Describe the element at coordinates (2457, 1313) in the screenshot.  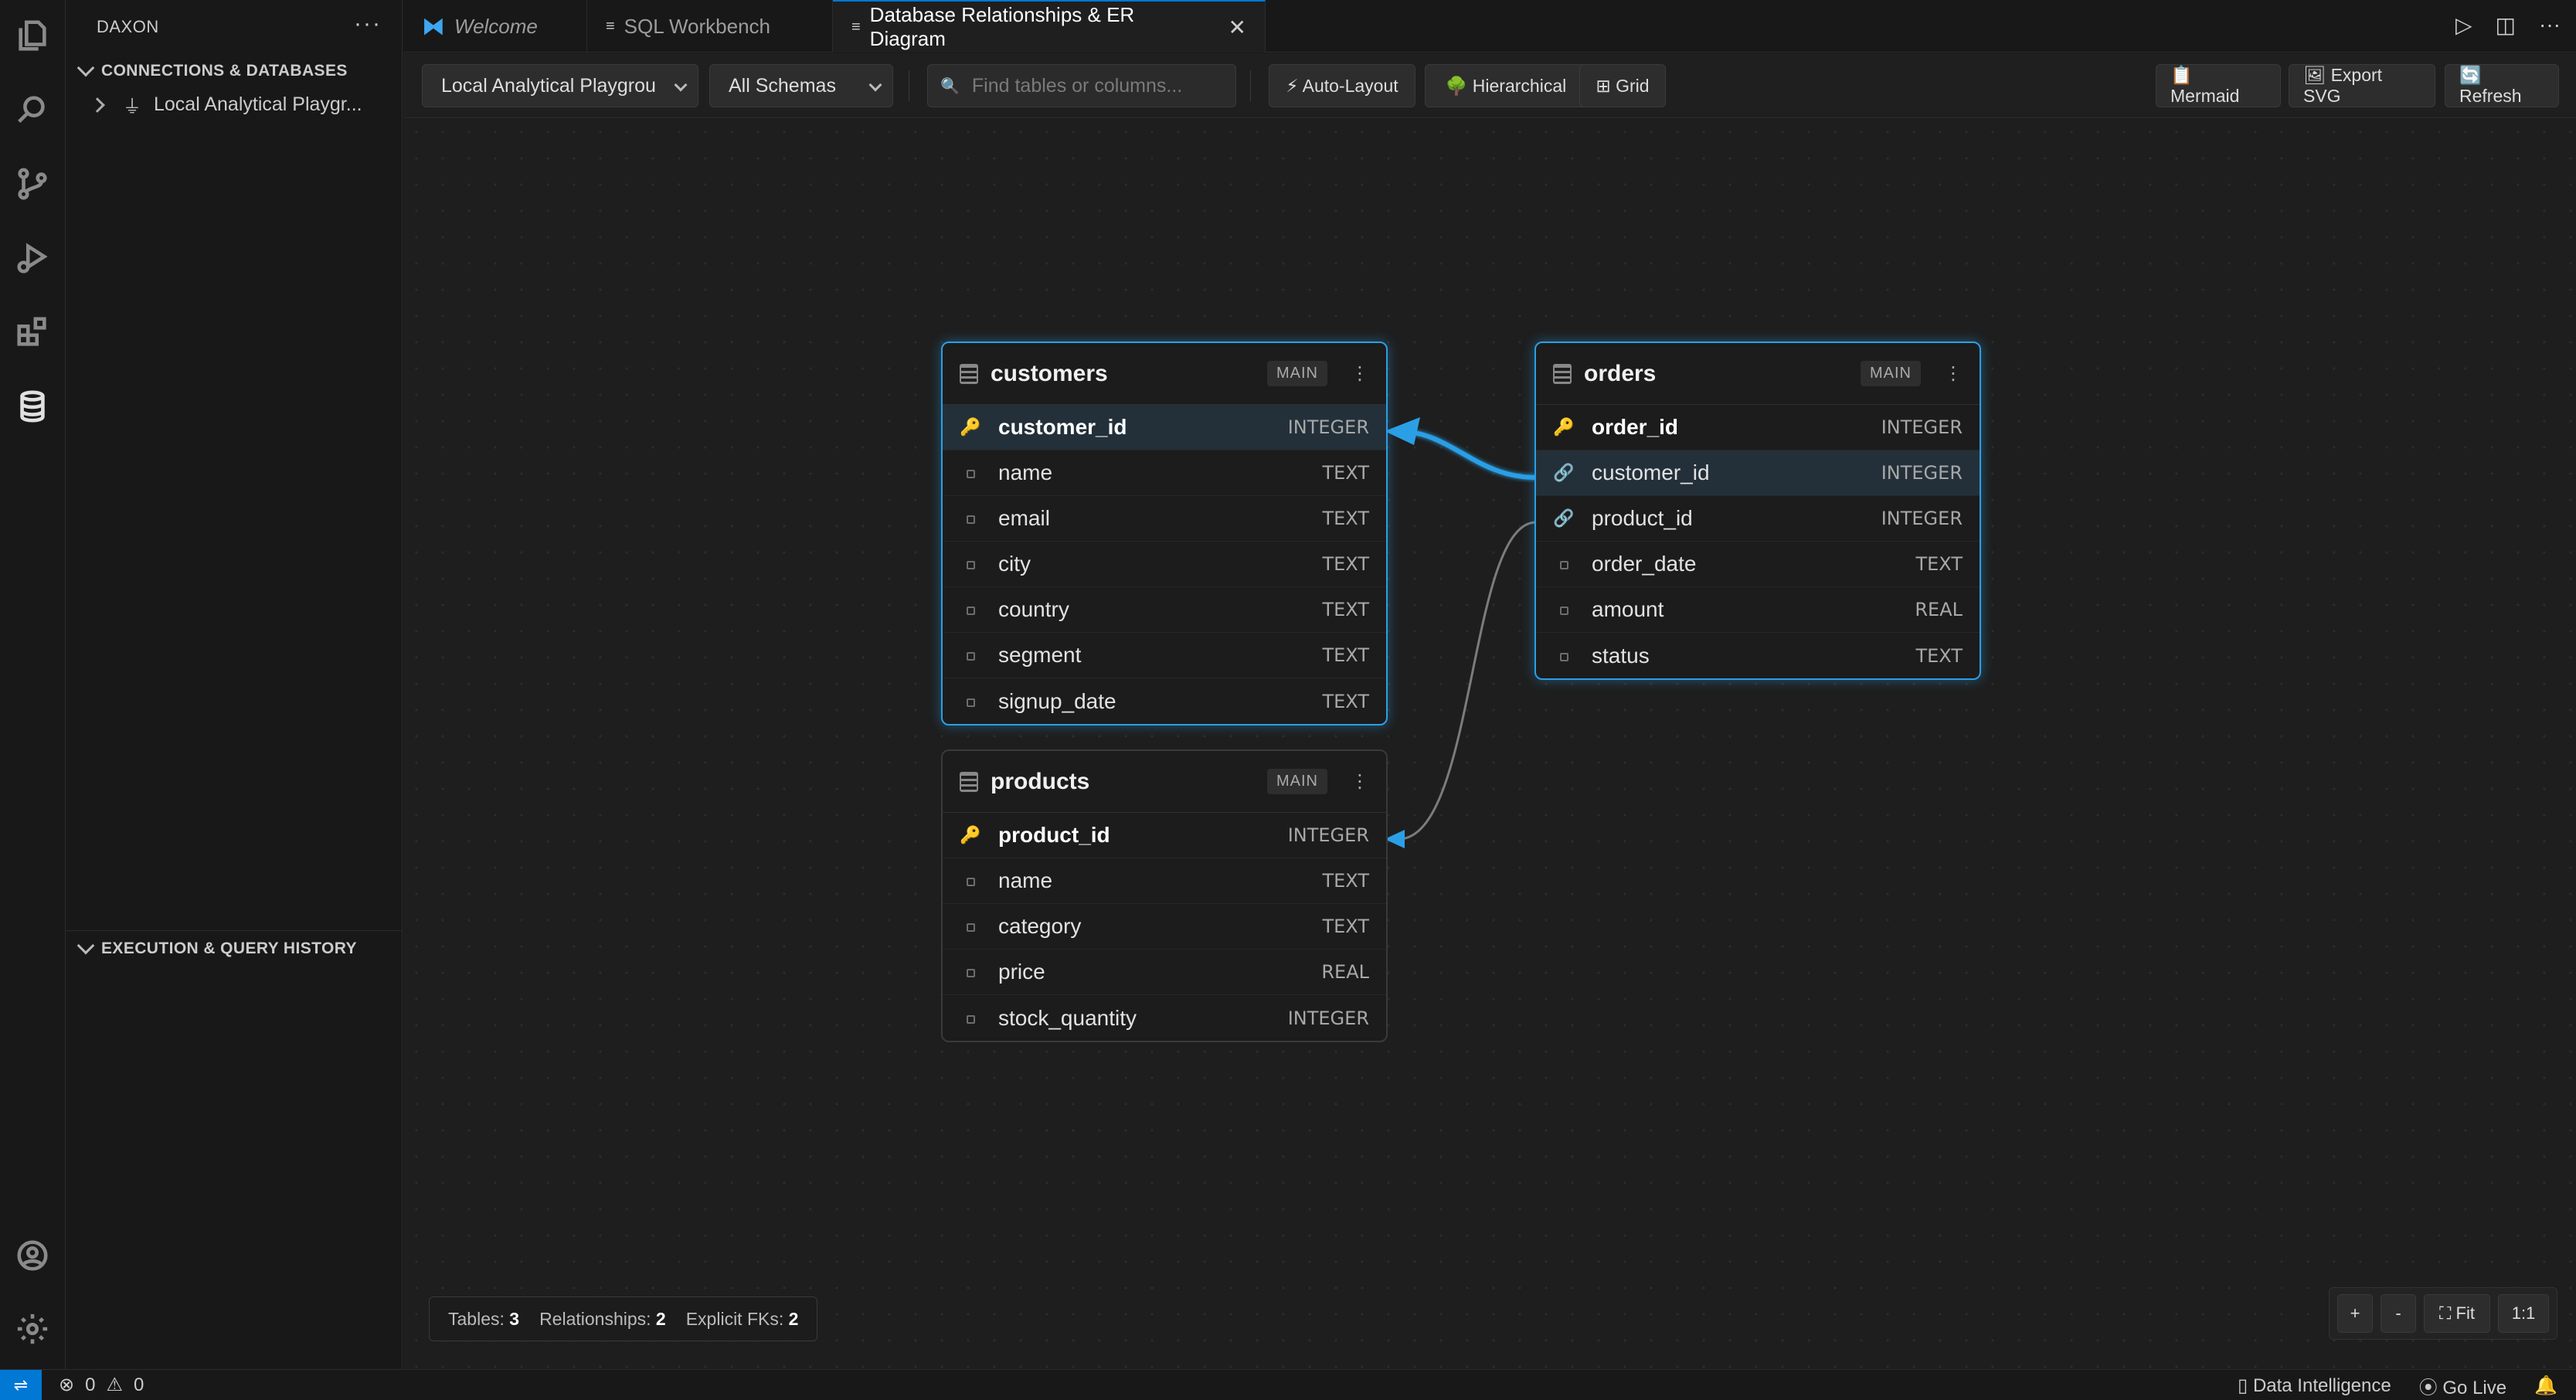
I see `fit-button: ⛶ Fit` at that location.